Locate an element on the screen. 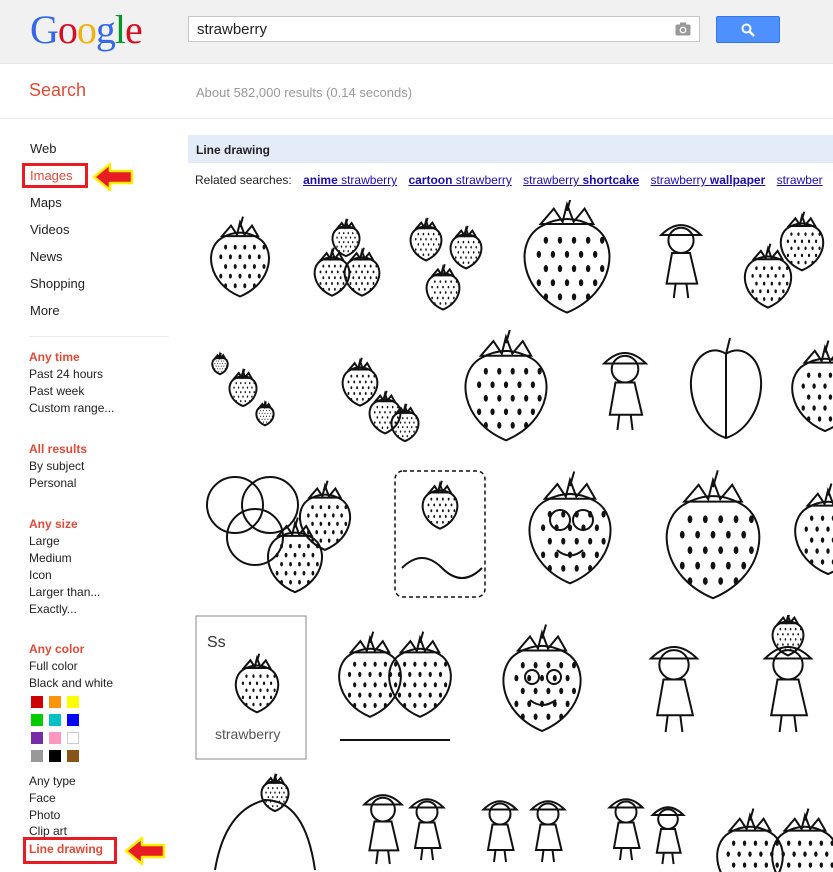 The width and height of the screenshot is (833, 872). nav-item-shopping: Shopping is located at coordinates (57, 283).